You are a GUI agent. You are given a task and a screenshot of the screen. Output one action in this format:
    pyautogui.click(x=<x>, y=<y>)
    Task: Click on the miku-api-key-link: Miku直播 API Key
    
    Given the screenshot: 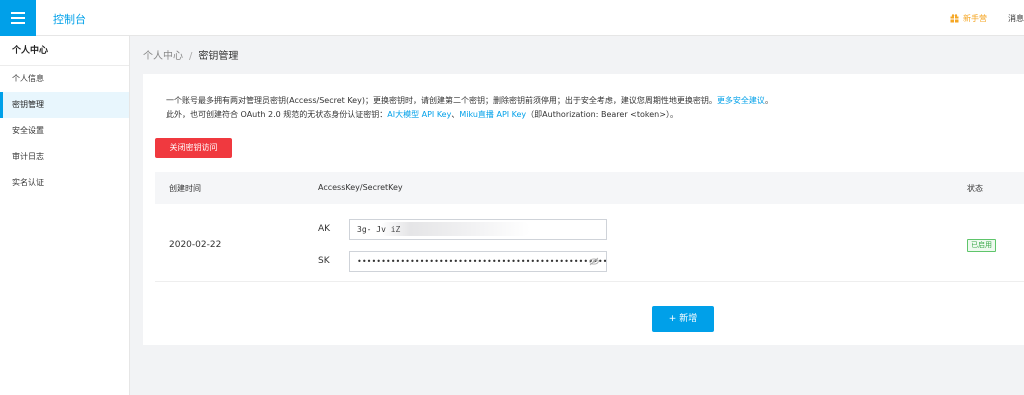 What is the action you would take?
    pyautogui.click(x=492, y=114)
    